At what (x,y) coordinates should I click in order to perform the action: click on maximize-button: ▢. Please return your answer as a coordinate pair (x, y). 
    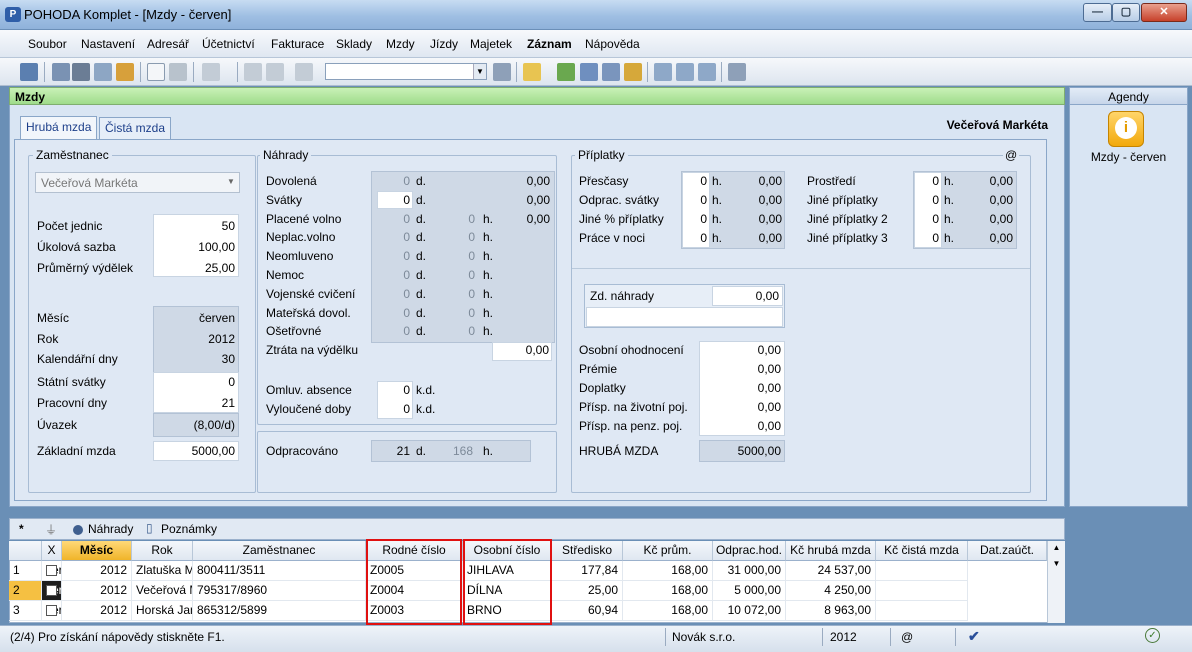
    Looking at the image, I should click on (1126, 12).